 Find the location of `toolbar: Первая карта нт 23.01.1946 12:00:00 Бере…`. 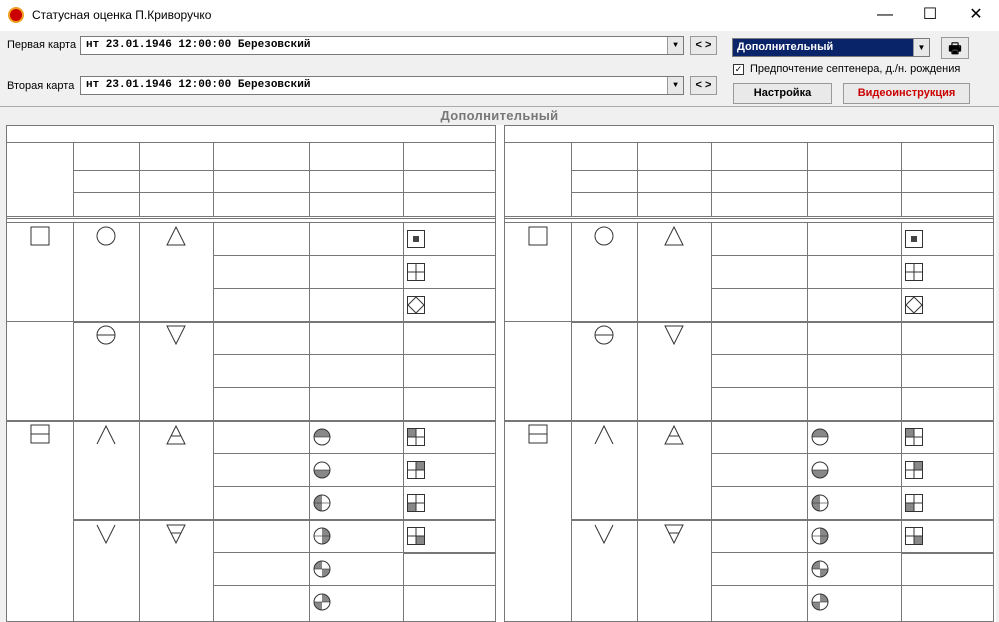

toolbar: Первая карта нт 23.01.1946 12:00:00 Бере… is located at coordinates (499, 69).